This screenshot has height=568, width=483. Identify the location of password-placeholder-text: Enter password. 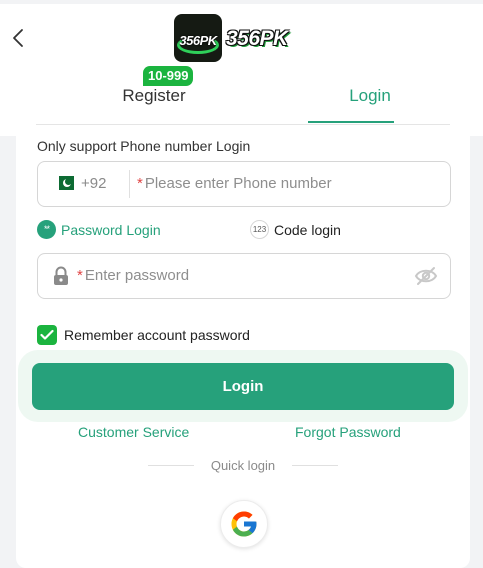
(137, 275).